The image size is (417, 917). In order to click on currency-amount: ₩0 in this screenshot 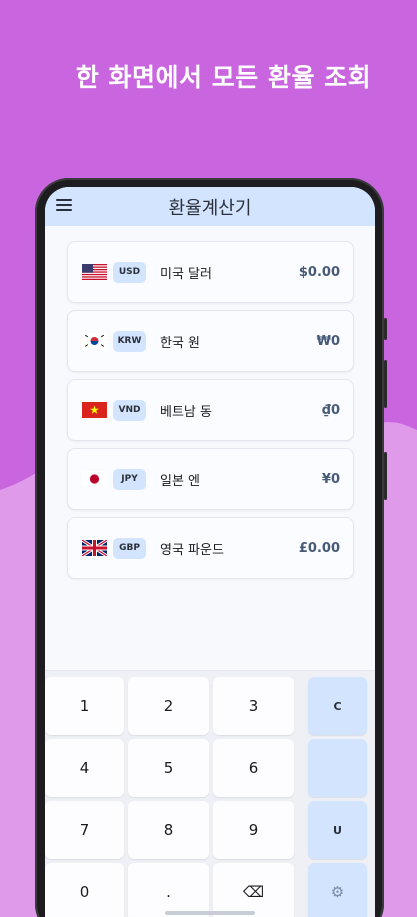, I will do `click(328, 341)`.